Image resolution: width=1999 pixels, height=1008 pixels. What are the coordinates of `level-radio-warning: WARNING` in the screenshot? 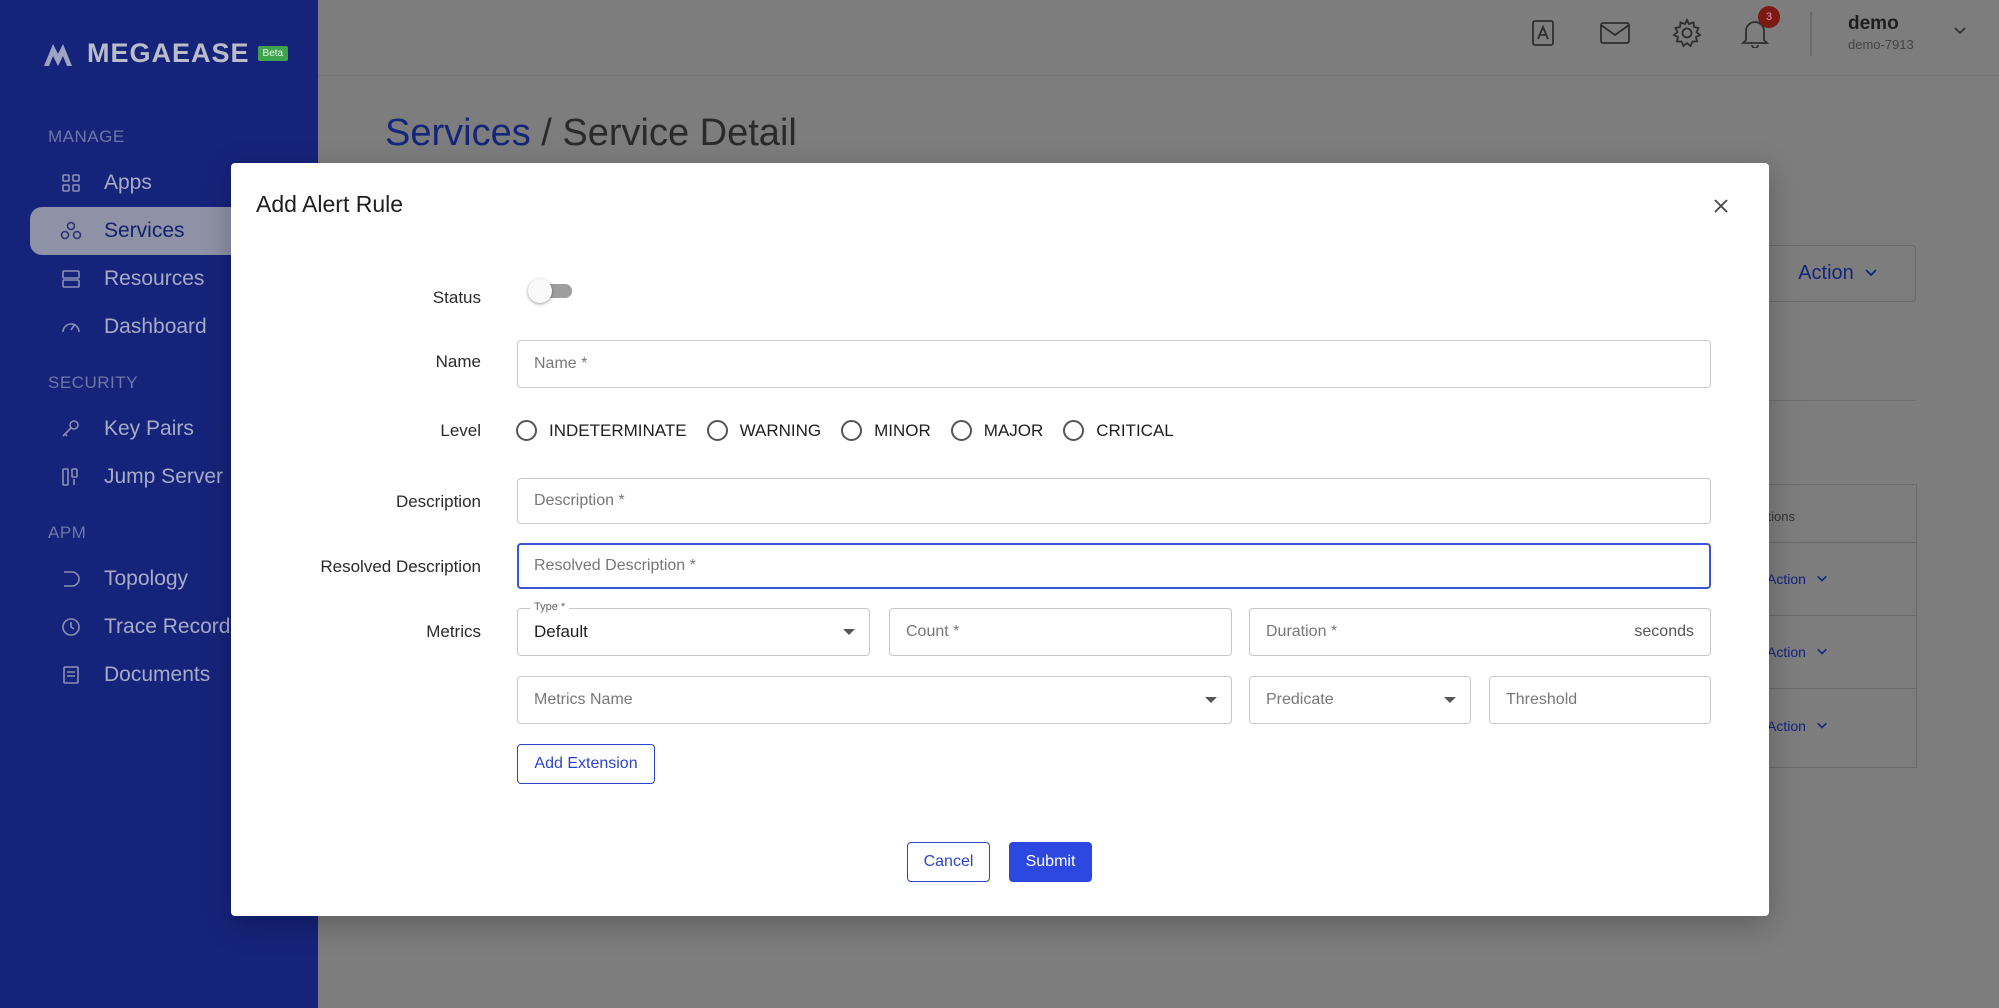 It's located at (764, 430).